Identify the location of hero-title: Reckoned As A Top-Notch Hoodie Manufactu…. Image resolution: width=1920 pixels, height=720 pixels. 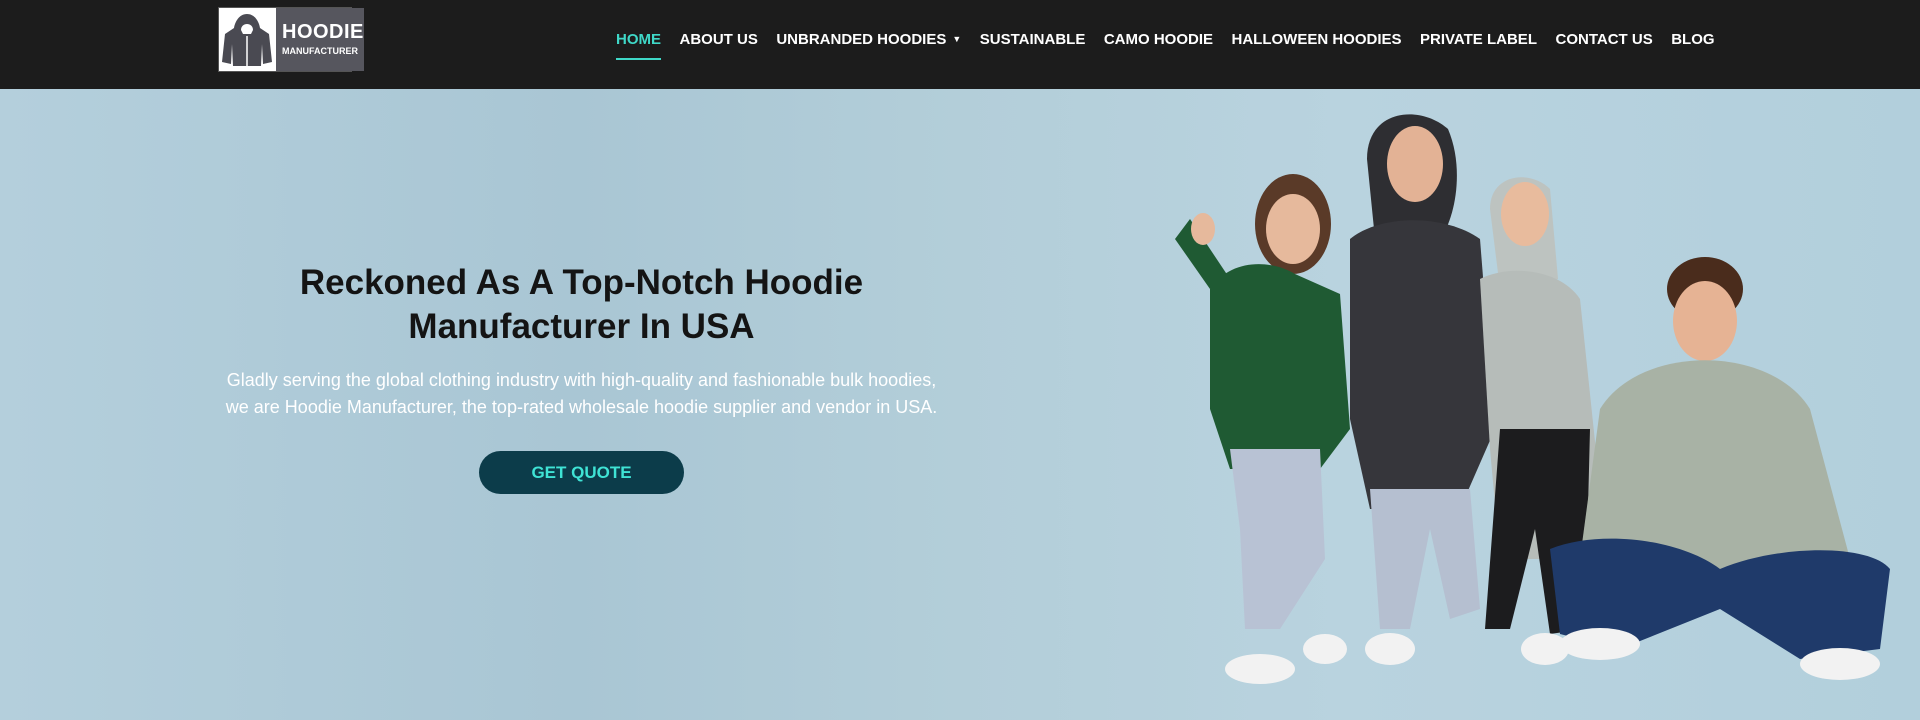
(581, 305).